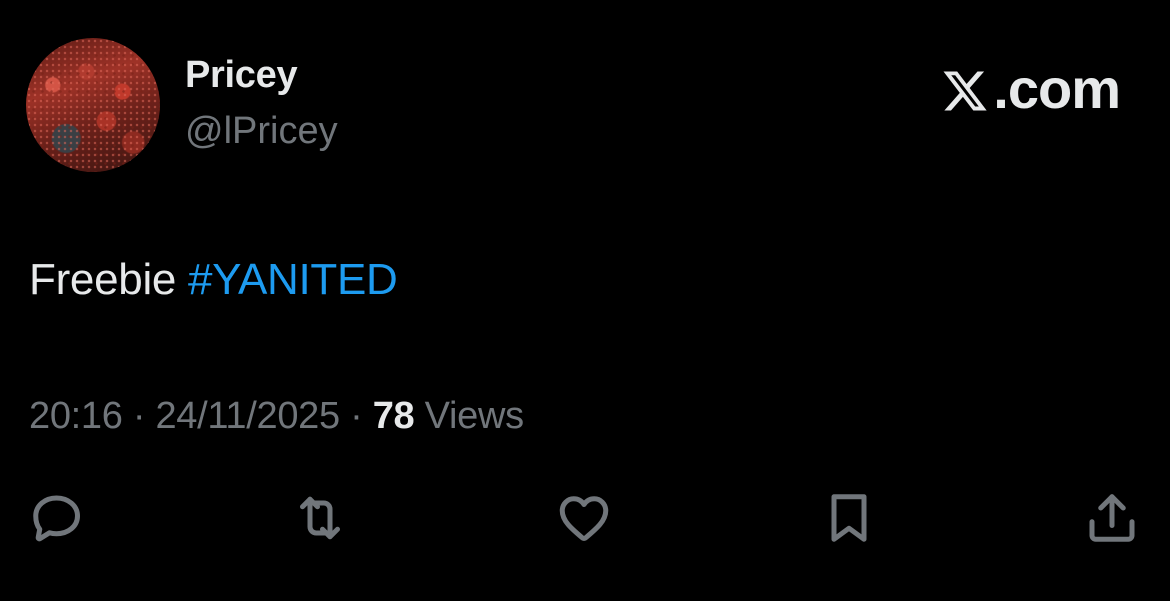 This screenshot has width=1170, height=601. I want to click on x-logo-icon, so click(965, 90).